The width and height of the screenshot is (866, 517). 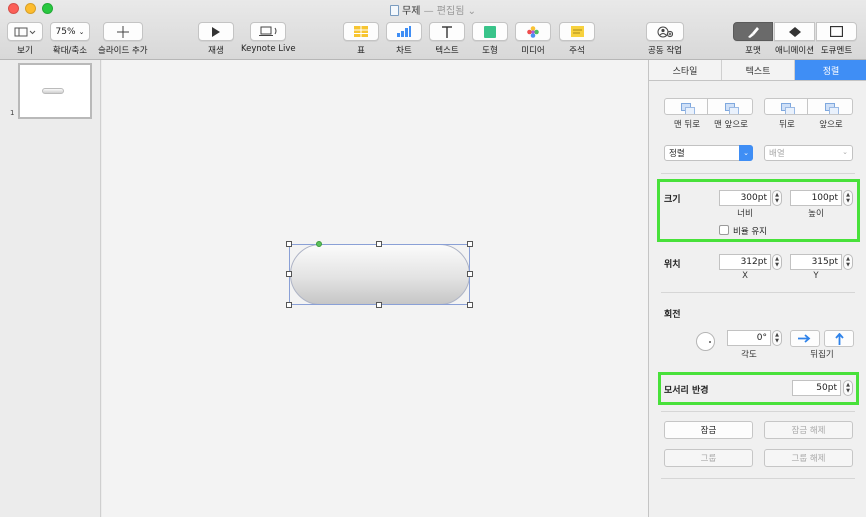 I want to click on corner-radius-stepper: ▲ ▼, so click(x=848, y=388).